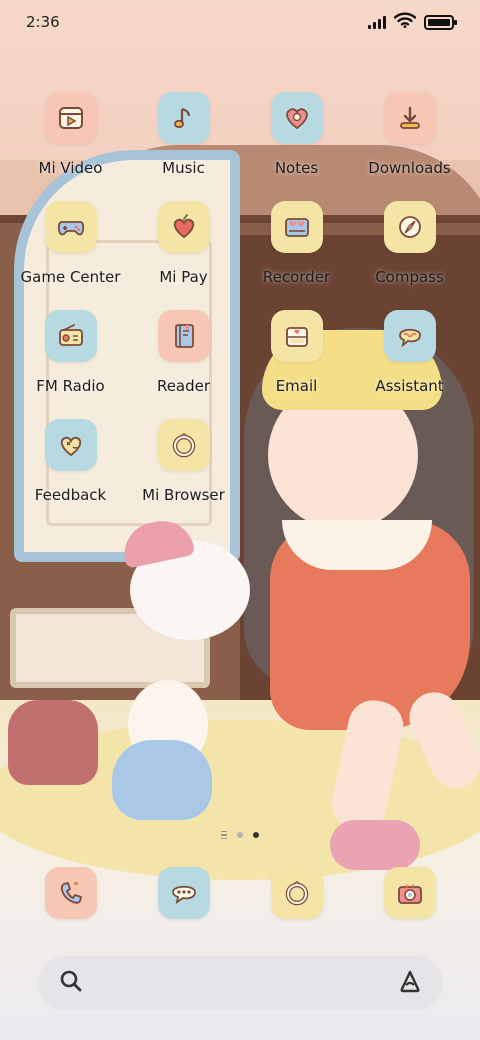 The image size is (480, 1040). What do you see at coordinates (405, 22) in the screenshot?
I see `wifi-icon` at bounding box center [405, 22].